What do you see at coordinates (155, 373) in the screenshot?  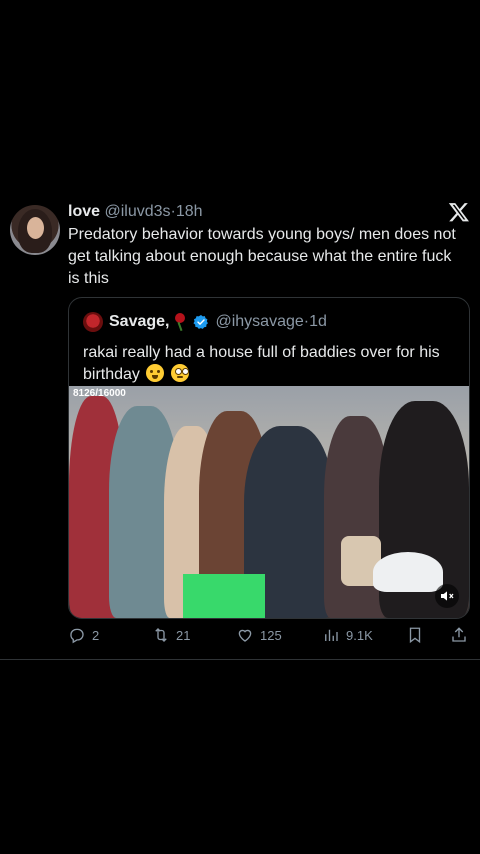 I see `crying-face-emoji-icon` at bounding box center [155, 373].